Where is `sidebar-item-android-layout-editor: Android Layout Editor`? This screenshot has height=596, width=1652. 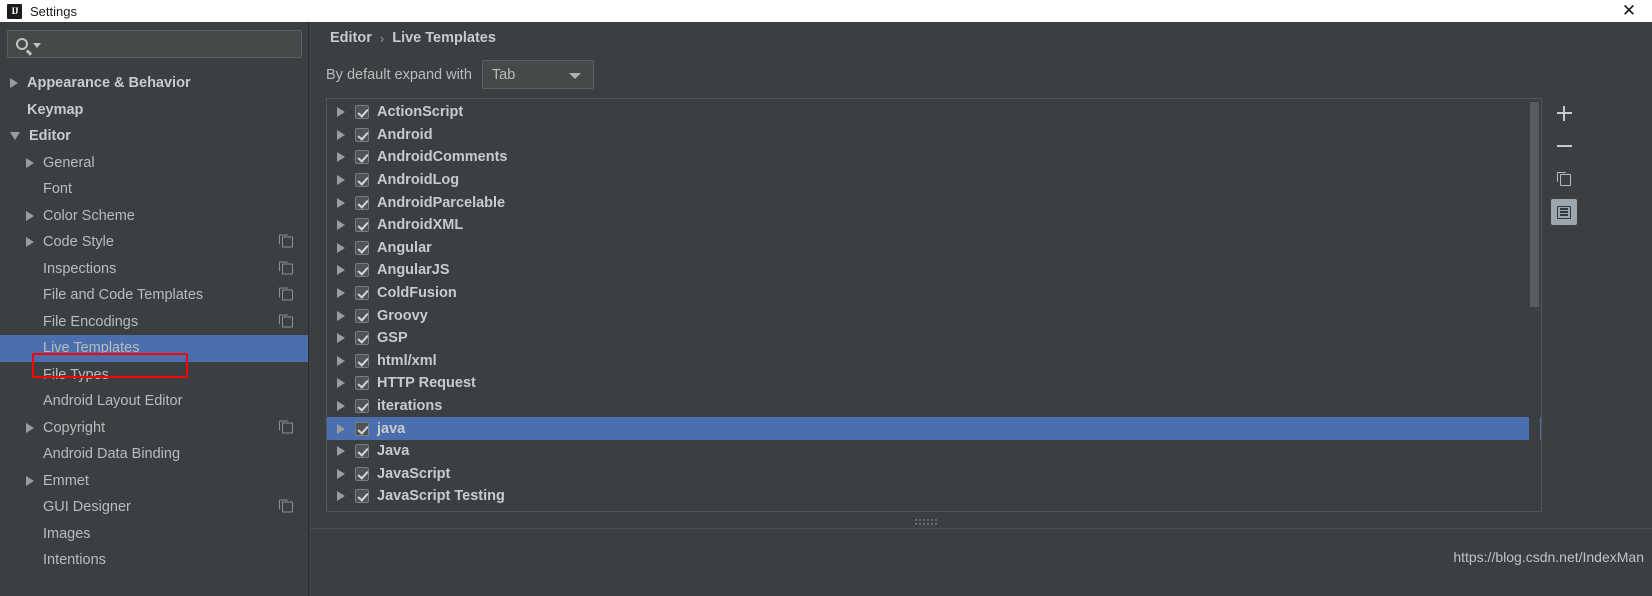
sidebar-item-android-layout-editor: Android Layout Editor is located at coordinates (154, 401).